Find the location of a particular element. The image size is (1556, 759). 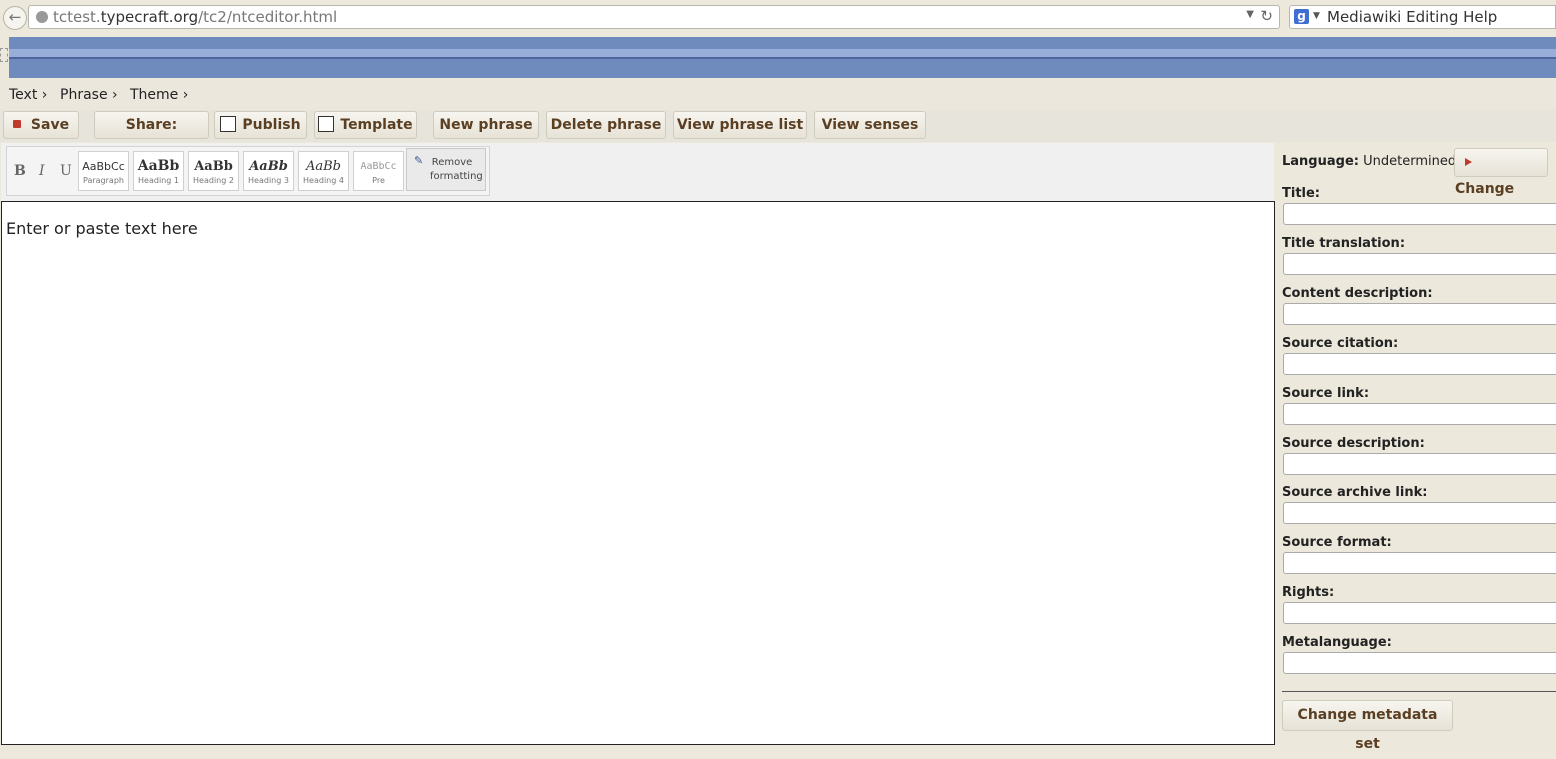

back-arrow-icon: ← is located at coordinates (15, 18).